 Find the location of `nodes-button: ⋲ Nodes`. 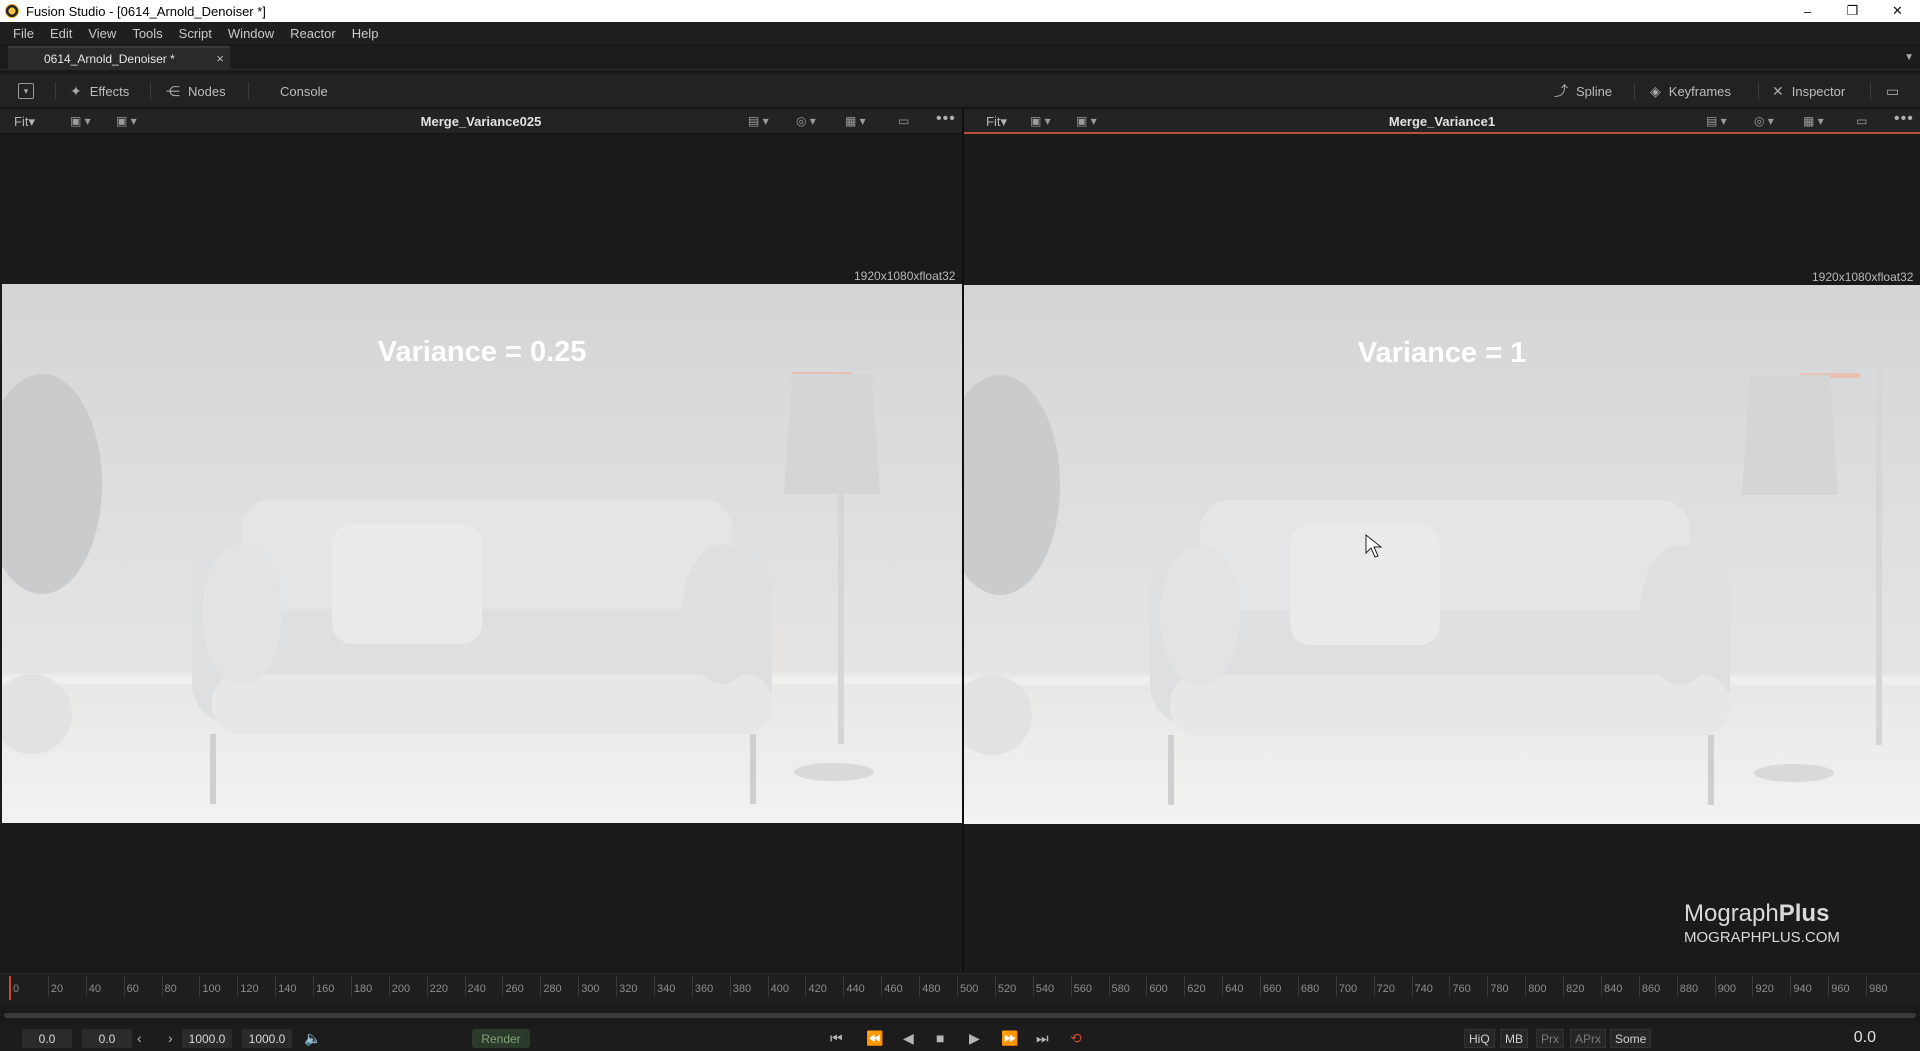

nodes-button: ⋲ Nodes is located at coordinates (196, 91).